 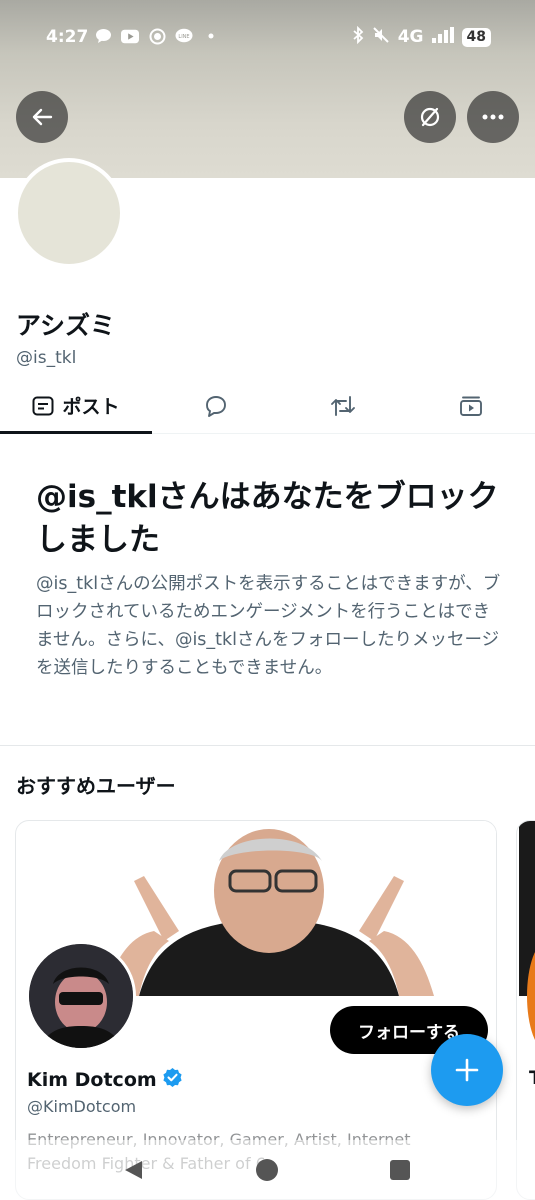 I want to click on sync-off-icon, so click(x=430, y=117).